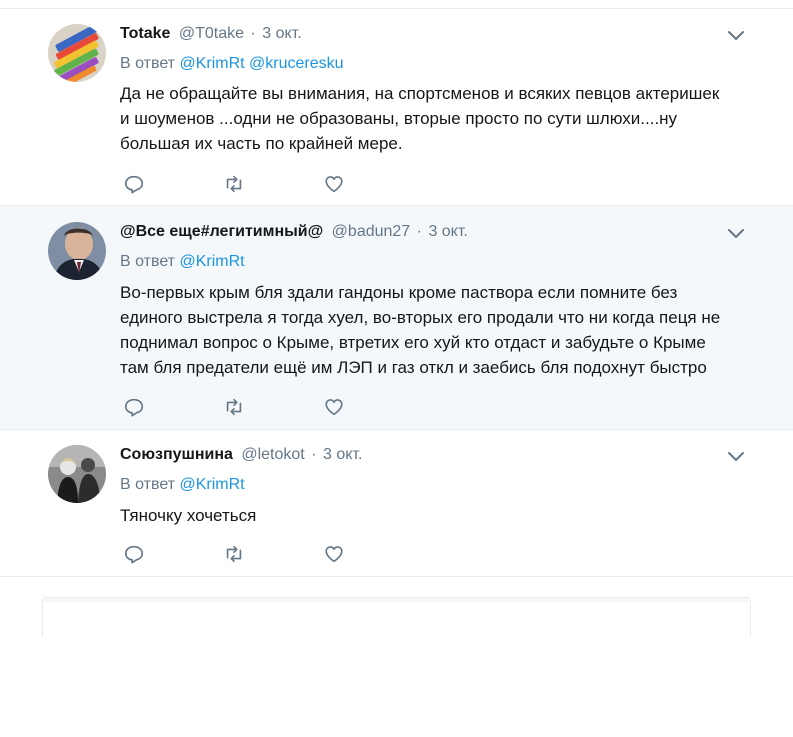  What do you see at coordinates (176, 454) in the screenshot?
I see `display-name: Союзпушнина` at bounding box center [176, 454].